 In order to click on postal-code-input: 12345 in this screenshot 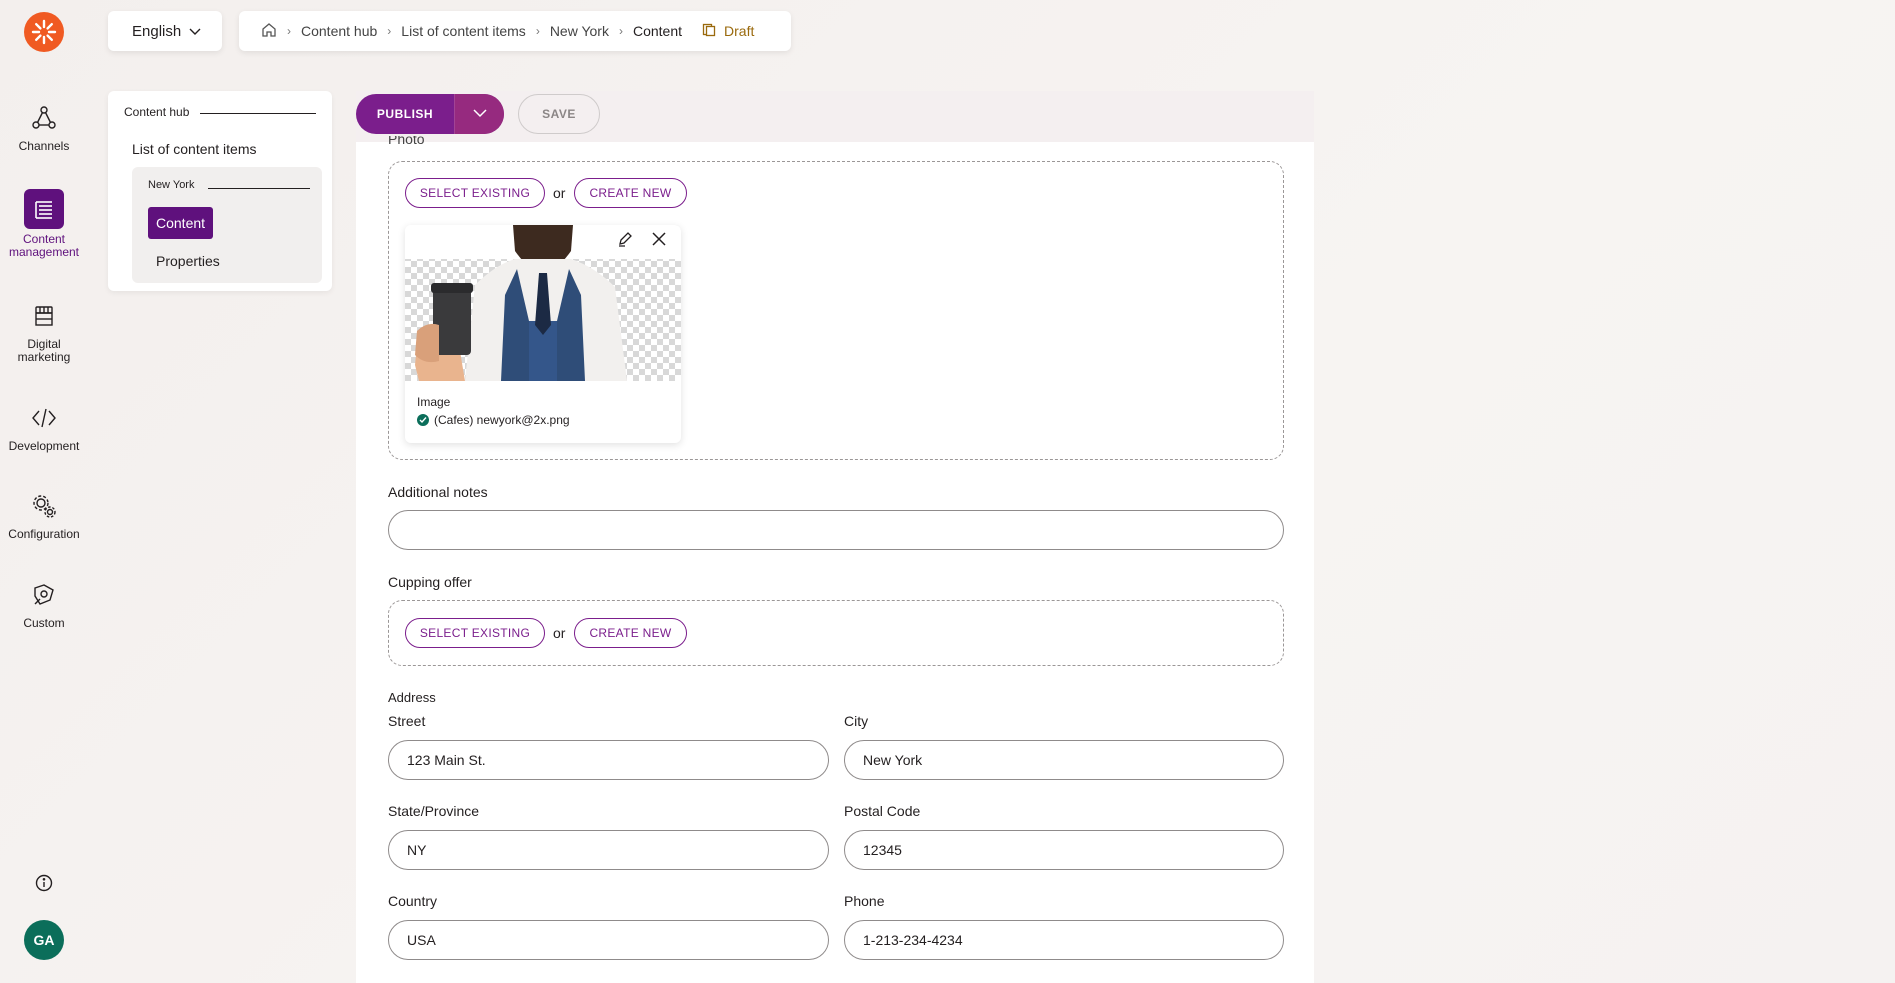, I will do `click(1064, 850)`.